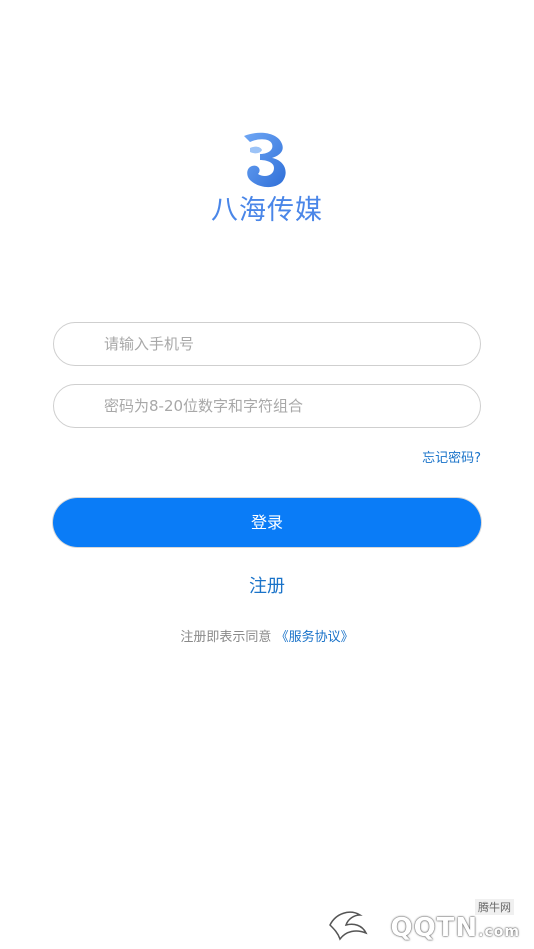 This screenshot has width=534, height=949. Describe the element at coordinates (348, 926) in the screenshot. I see `watermark-logo-icon` at that location.